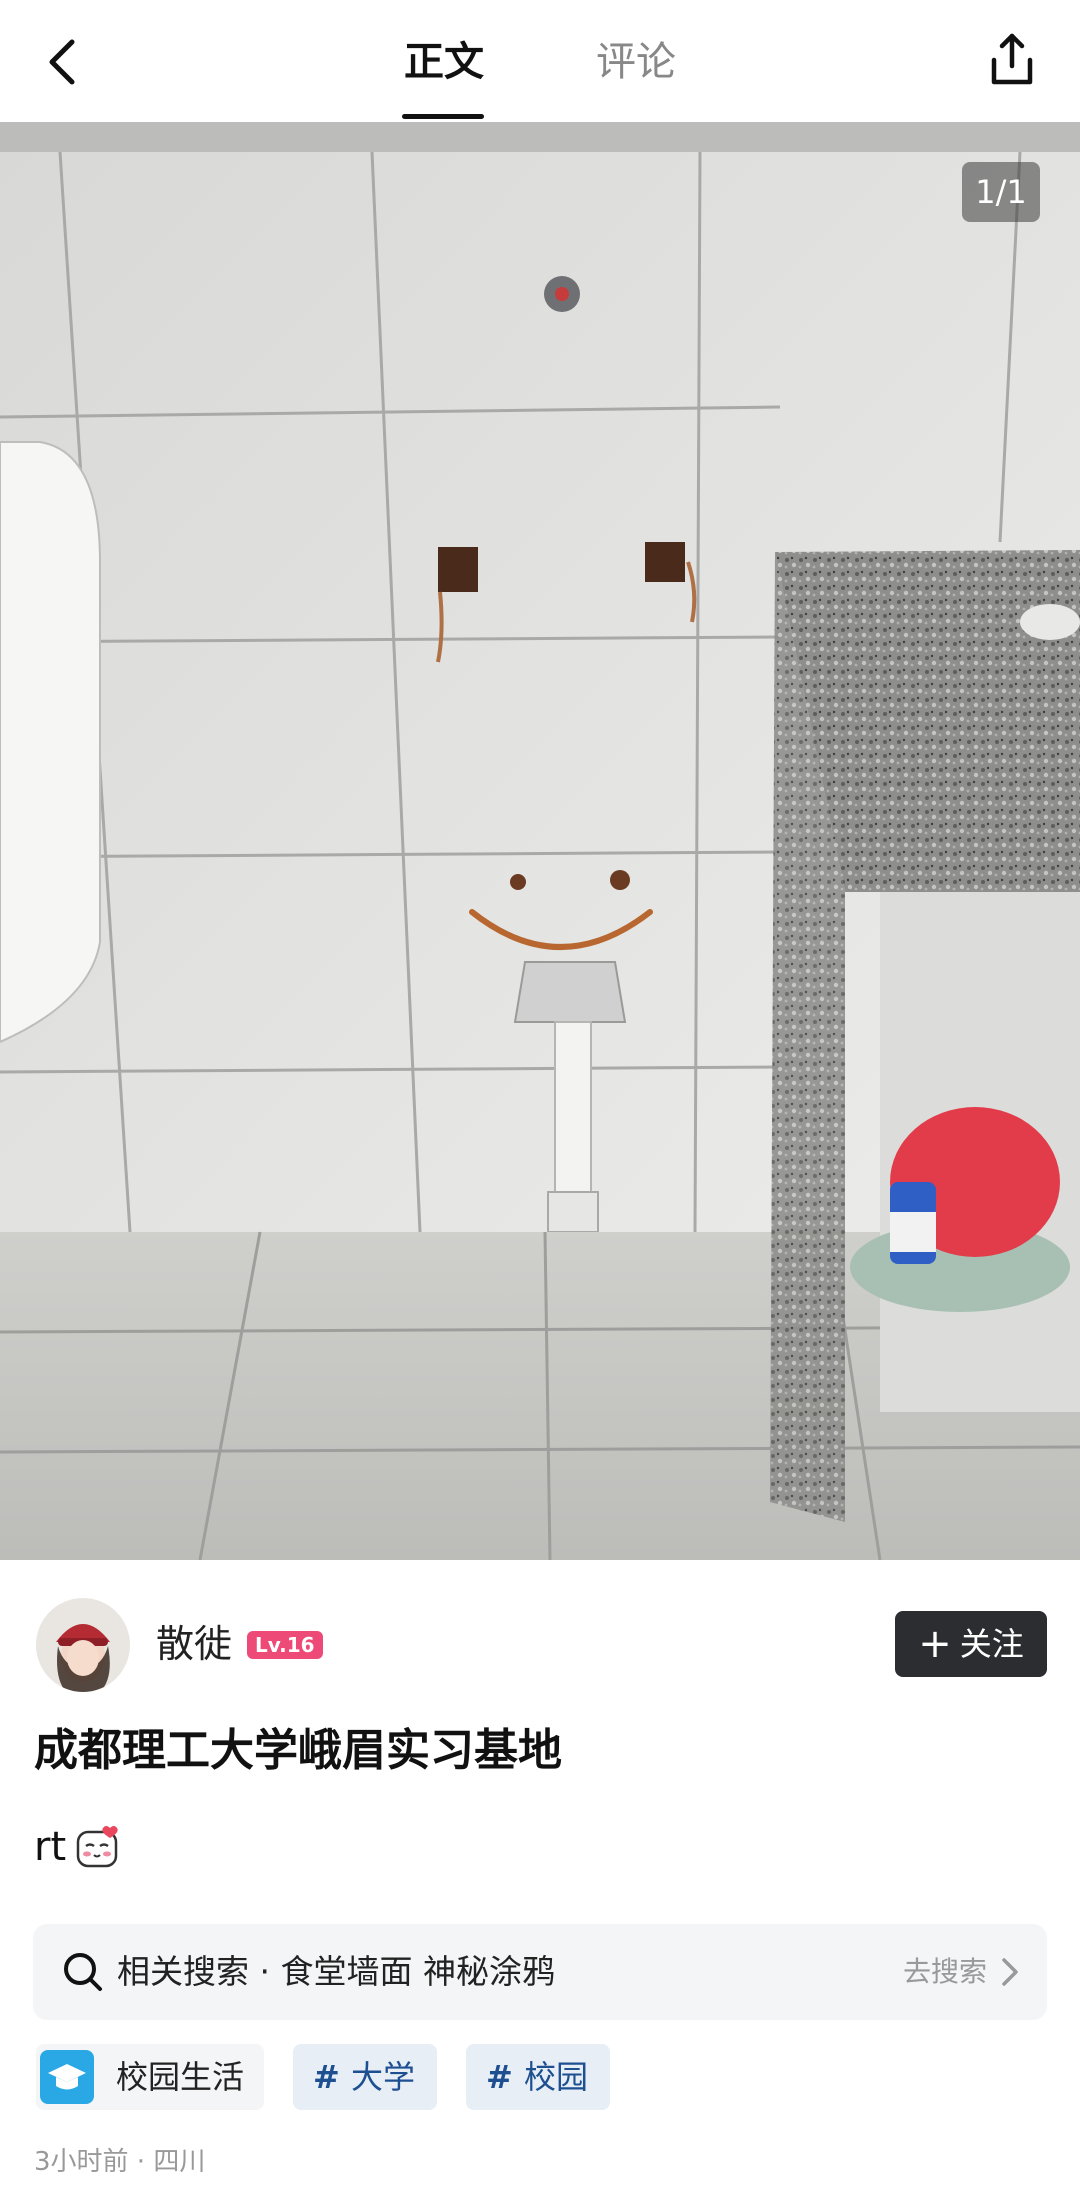  What do you see at coordinates (120, 2162) in the screenshot?
I see `post-meta: 3小时前 · 四川` at bounding box center [120, 2162].